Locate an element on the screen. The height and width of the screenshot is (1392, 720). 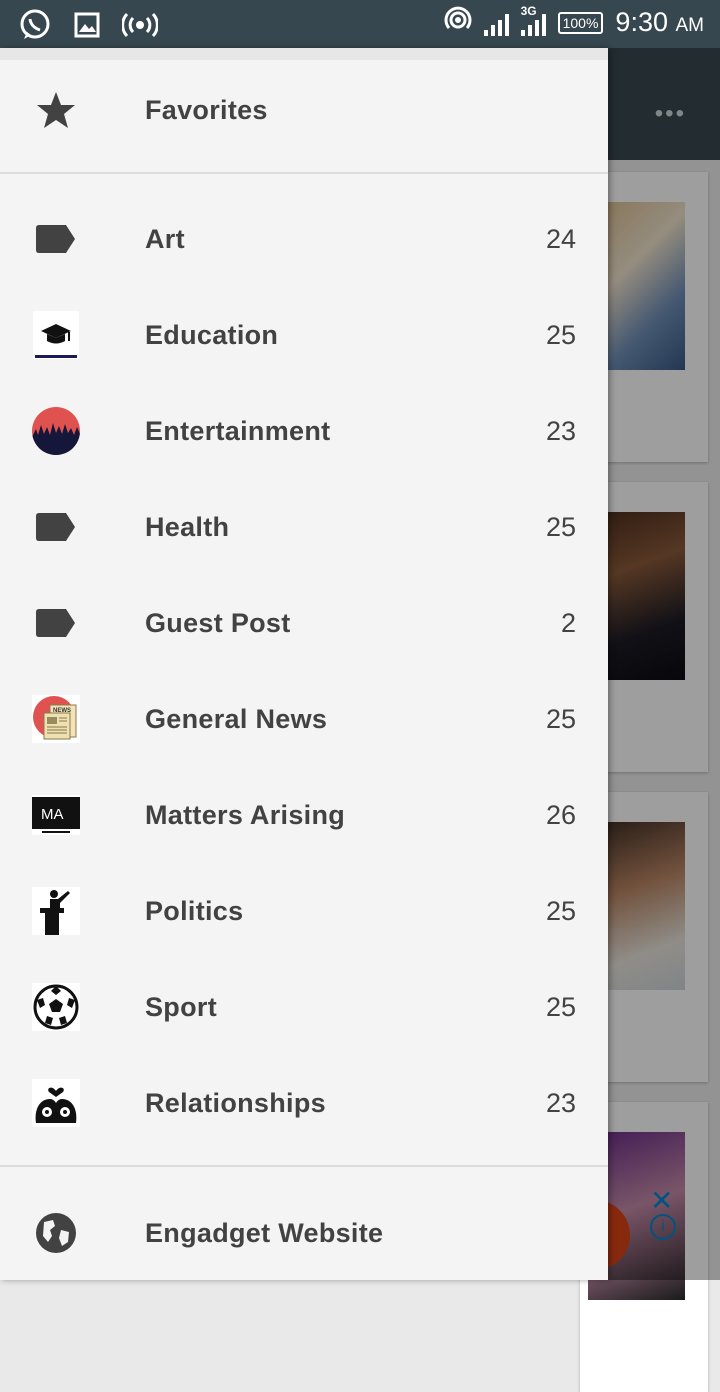
drawer-header-strip is located at coordinates (304, 54).